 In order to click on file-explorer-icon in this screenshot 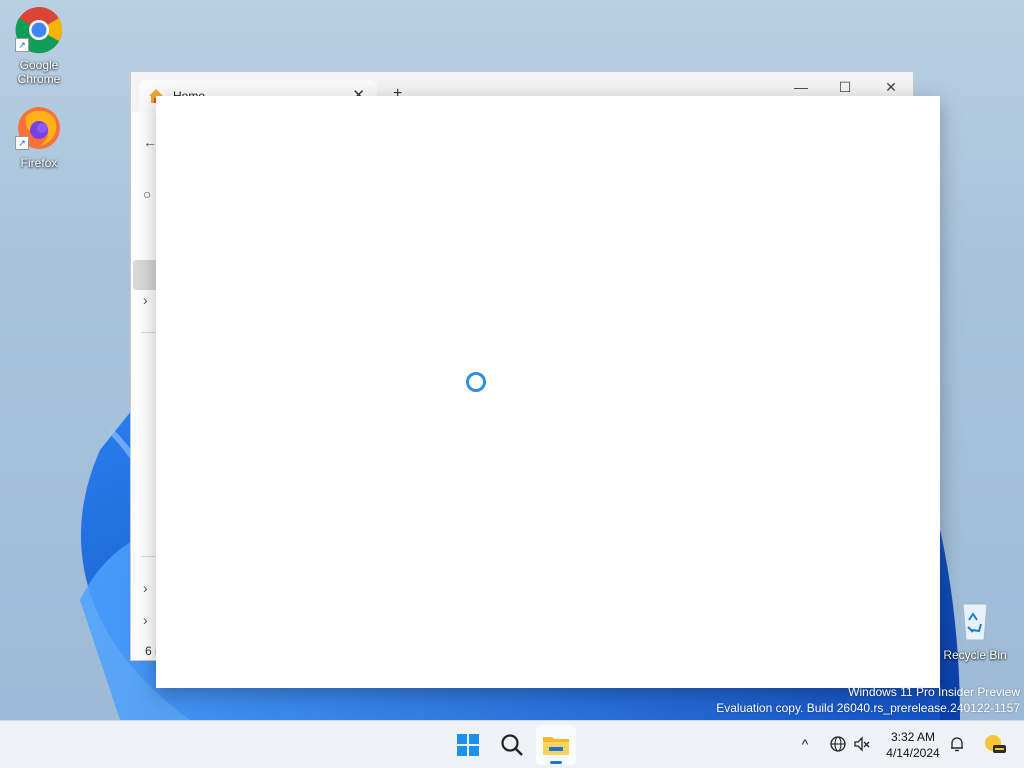, I will do `click(556, 746)`.